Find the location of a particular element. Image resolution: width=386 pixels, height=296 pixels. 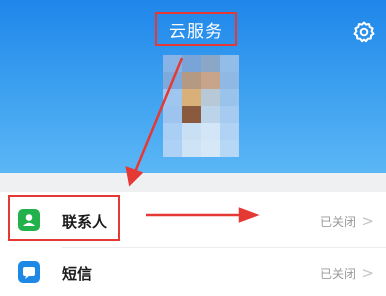

avatar is located at coordinates (201, 106).